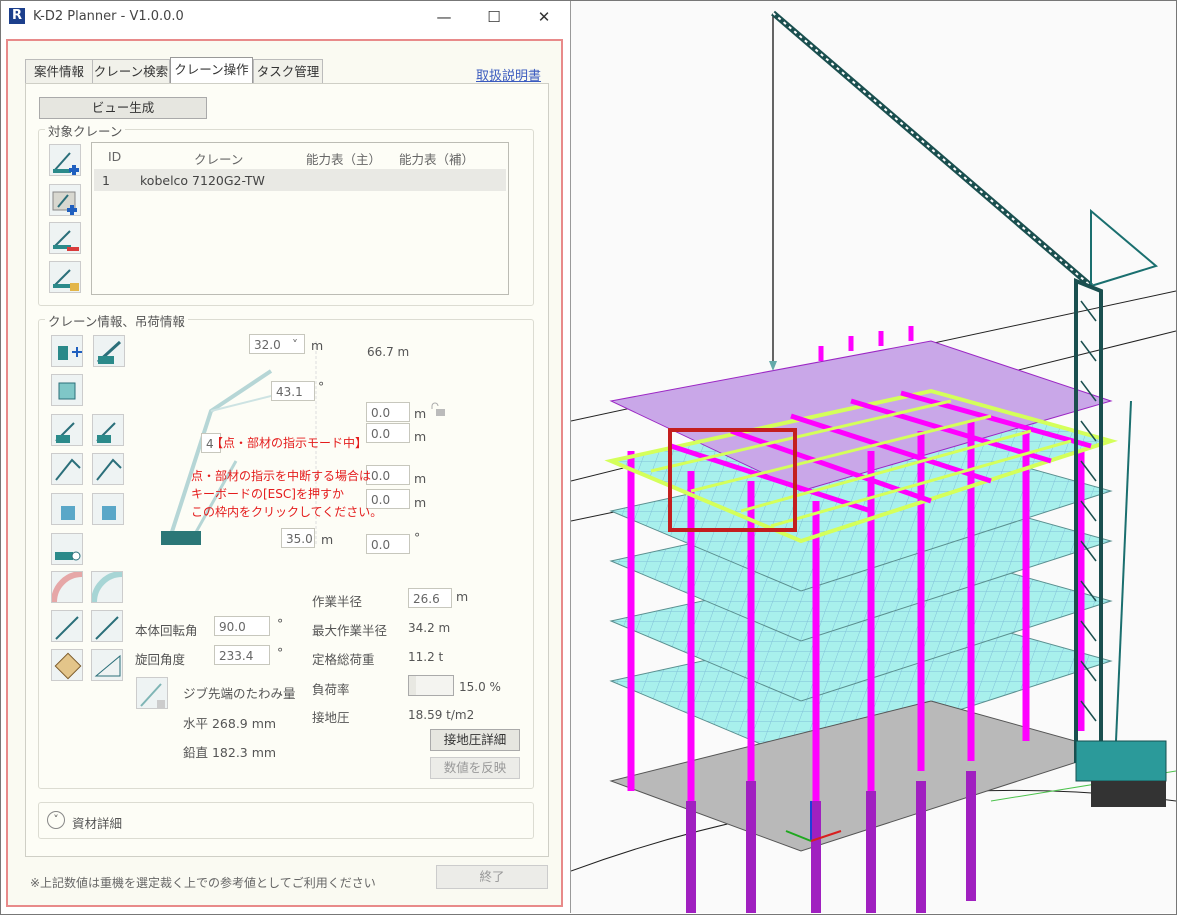 Image resolution: width=1177 pixels, height=915 pixels. Describe the element at coordinates (475, 768) in the screenshot. I see `apply-values-button: 数値を反映` at that location.